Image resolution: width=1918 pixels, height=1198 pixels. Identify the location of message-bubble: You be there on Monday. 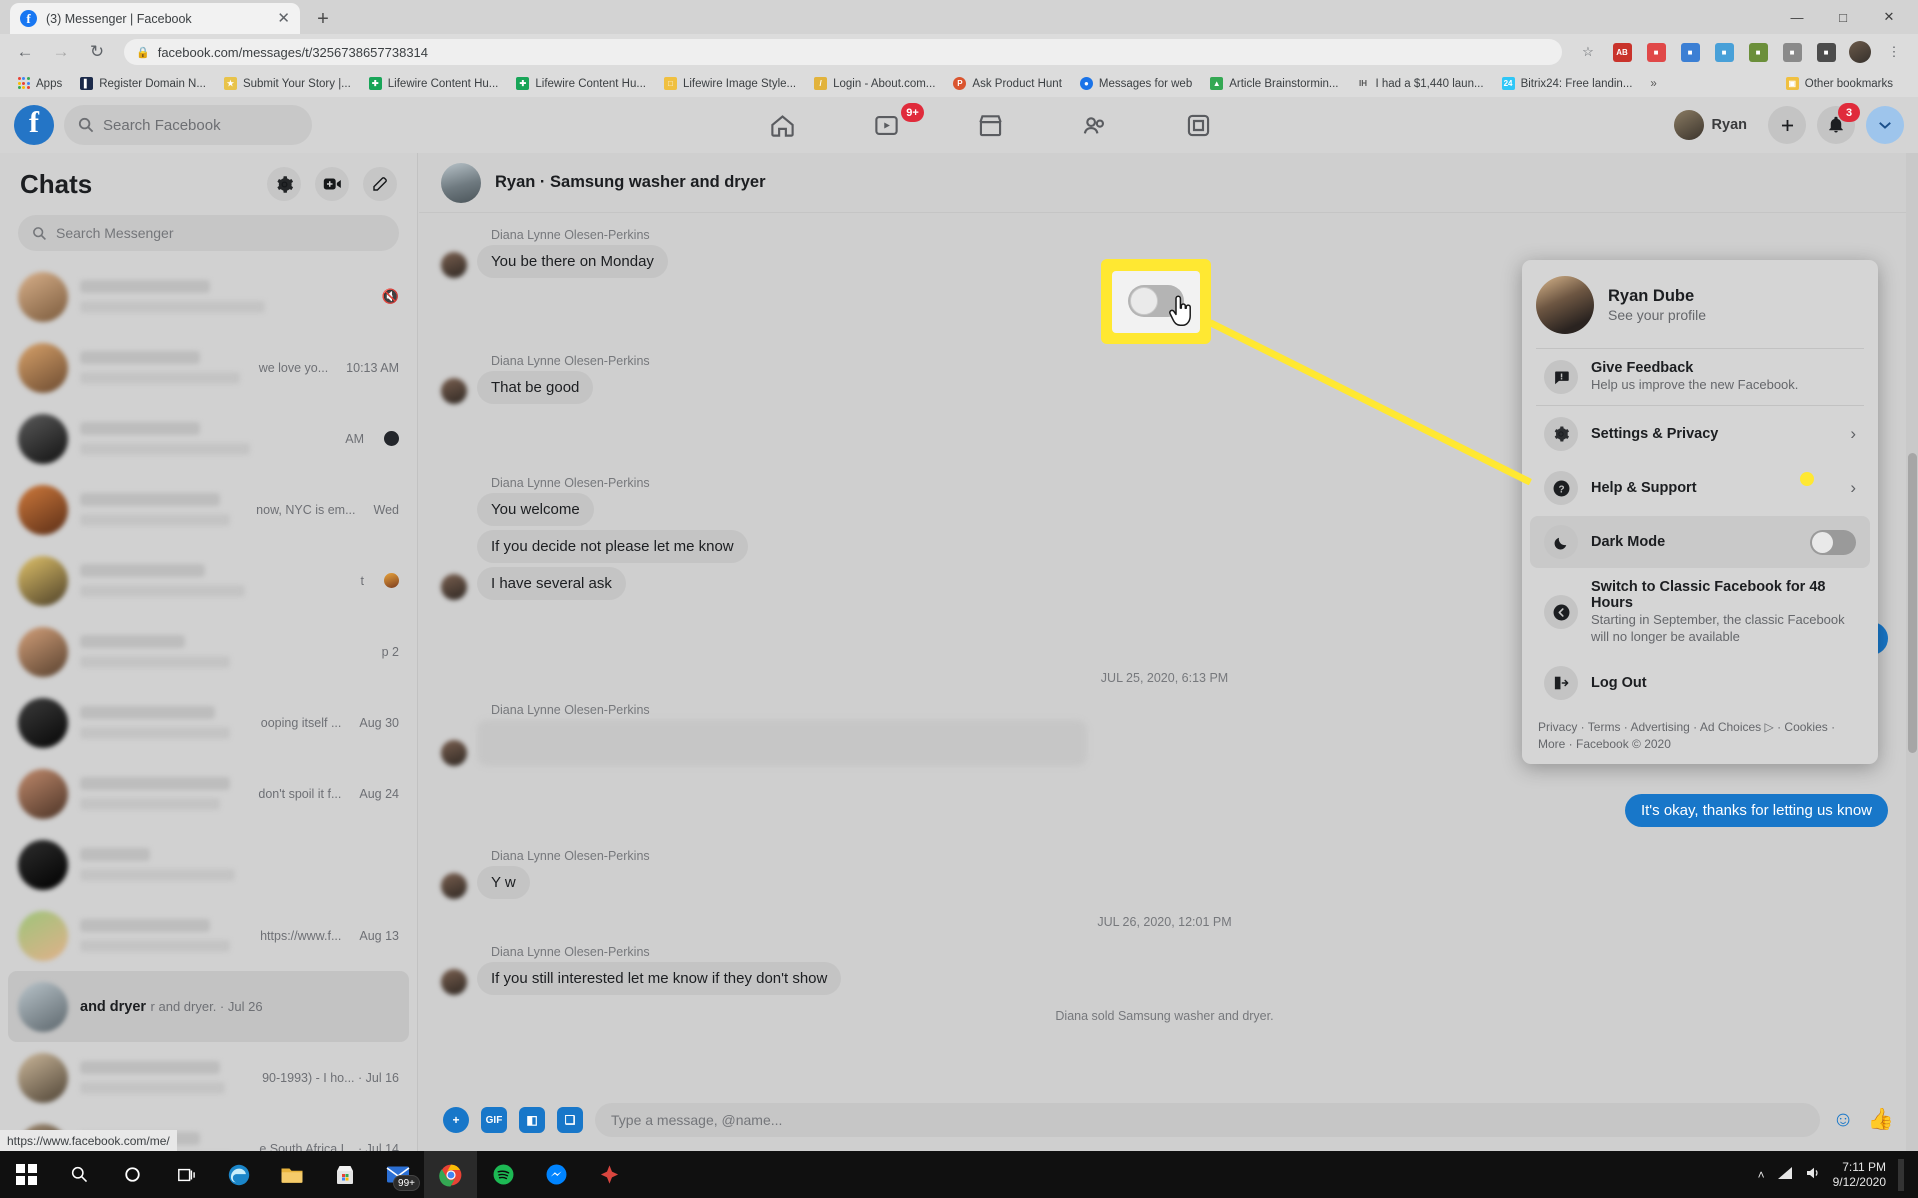
(572, 261).